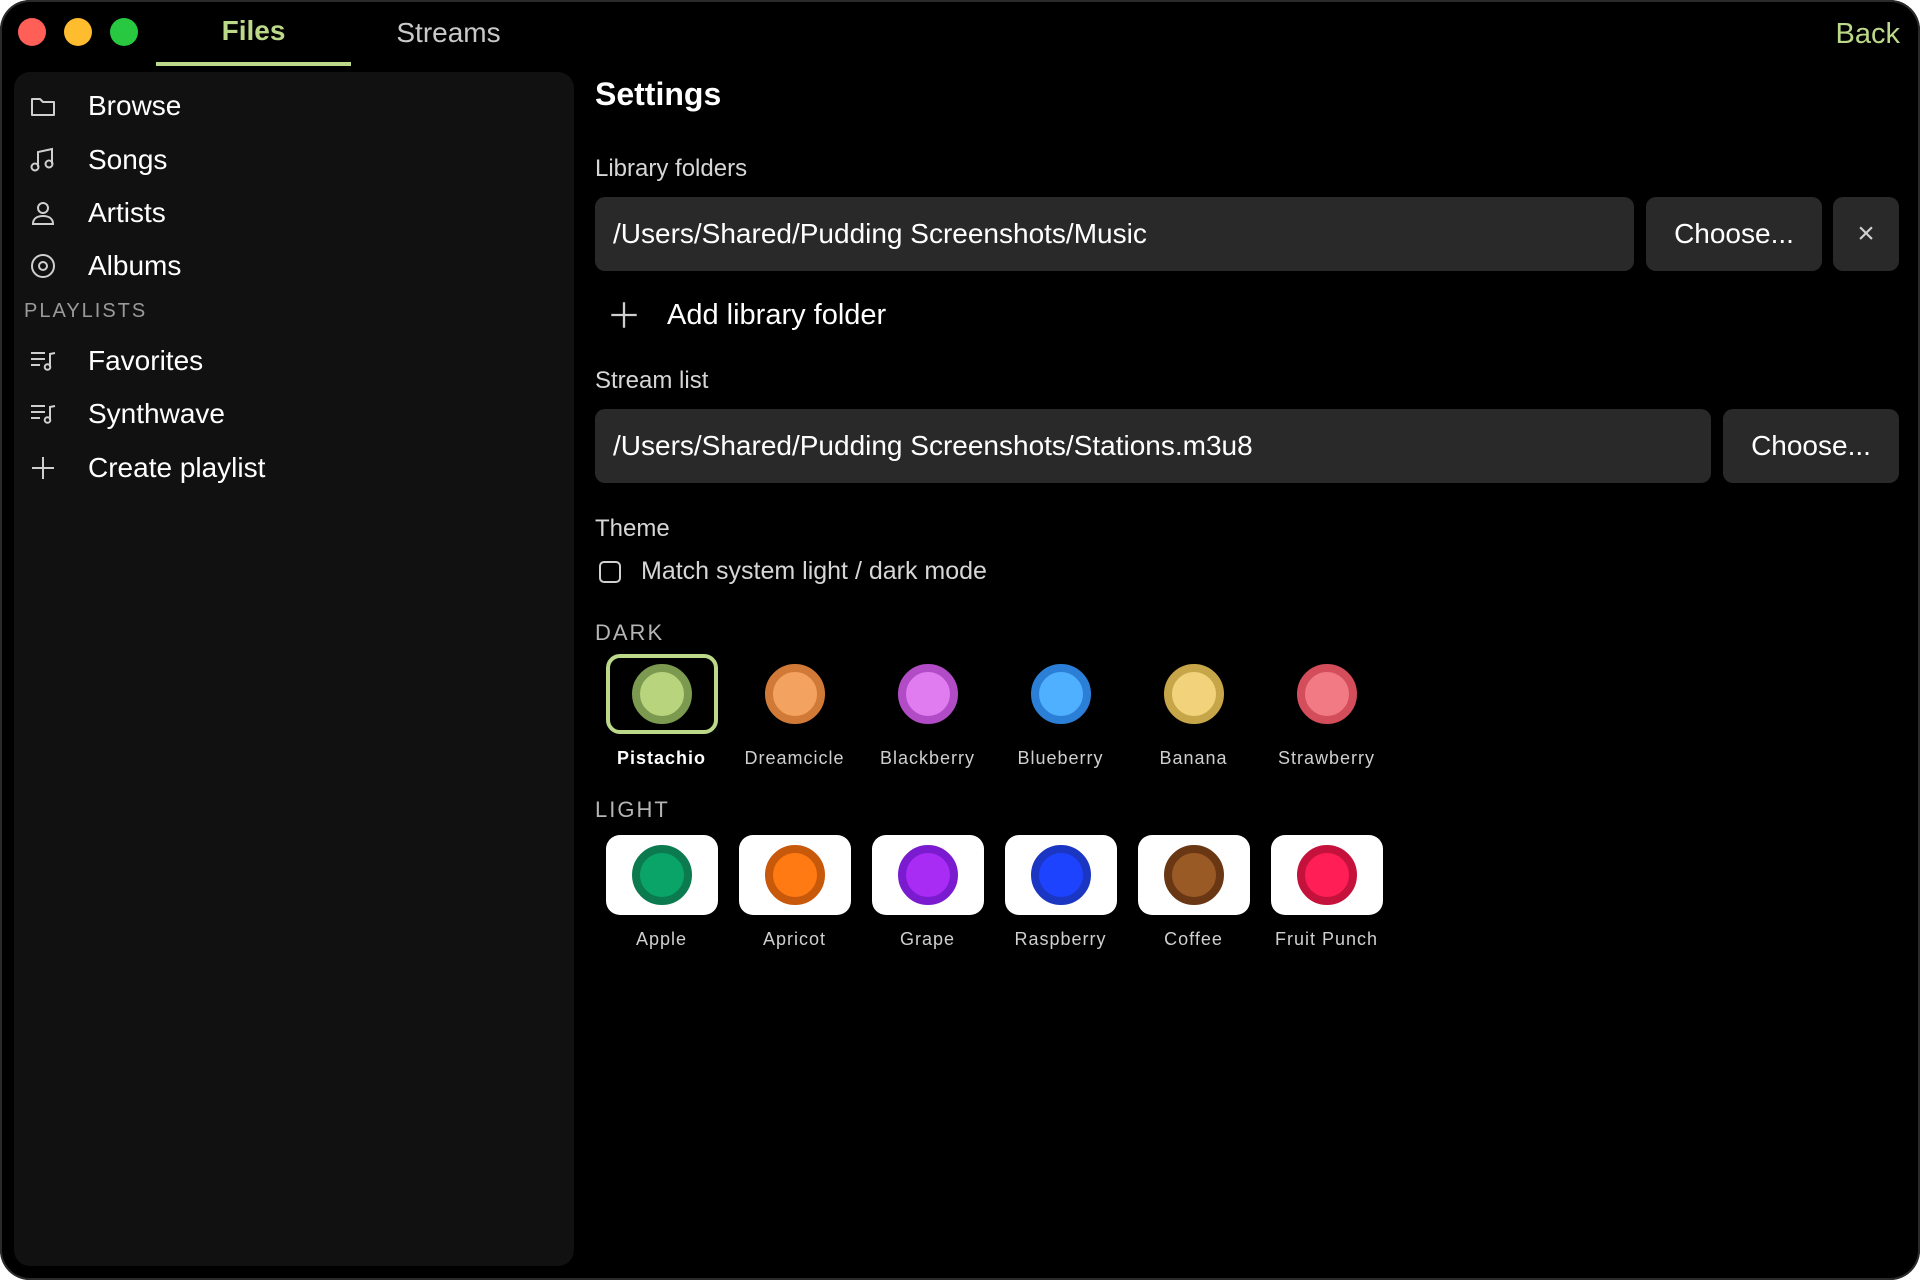 The height and width of the screenshot is (1280, 1920). I want to click on theme-name-label: Coffee, so click(1193, 939).